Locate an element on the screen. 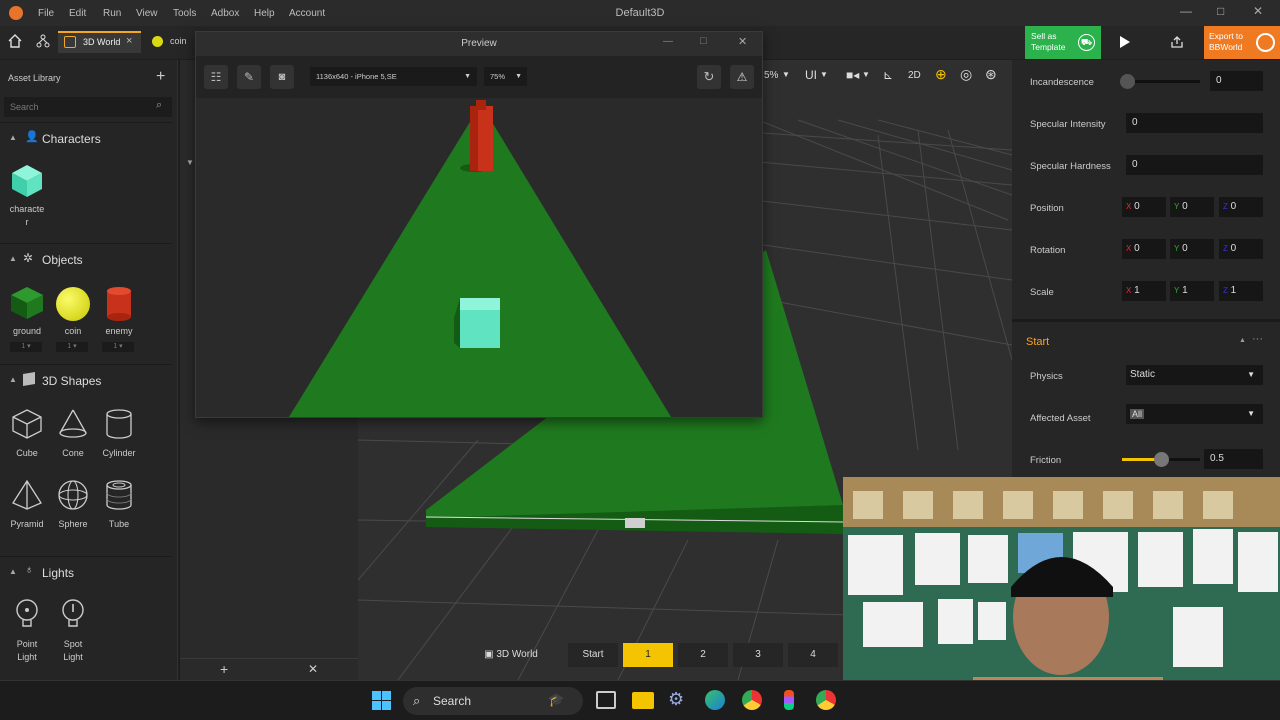  orbit-icon: ◎ is located at coordinates (966, 74).